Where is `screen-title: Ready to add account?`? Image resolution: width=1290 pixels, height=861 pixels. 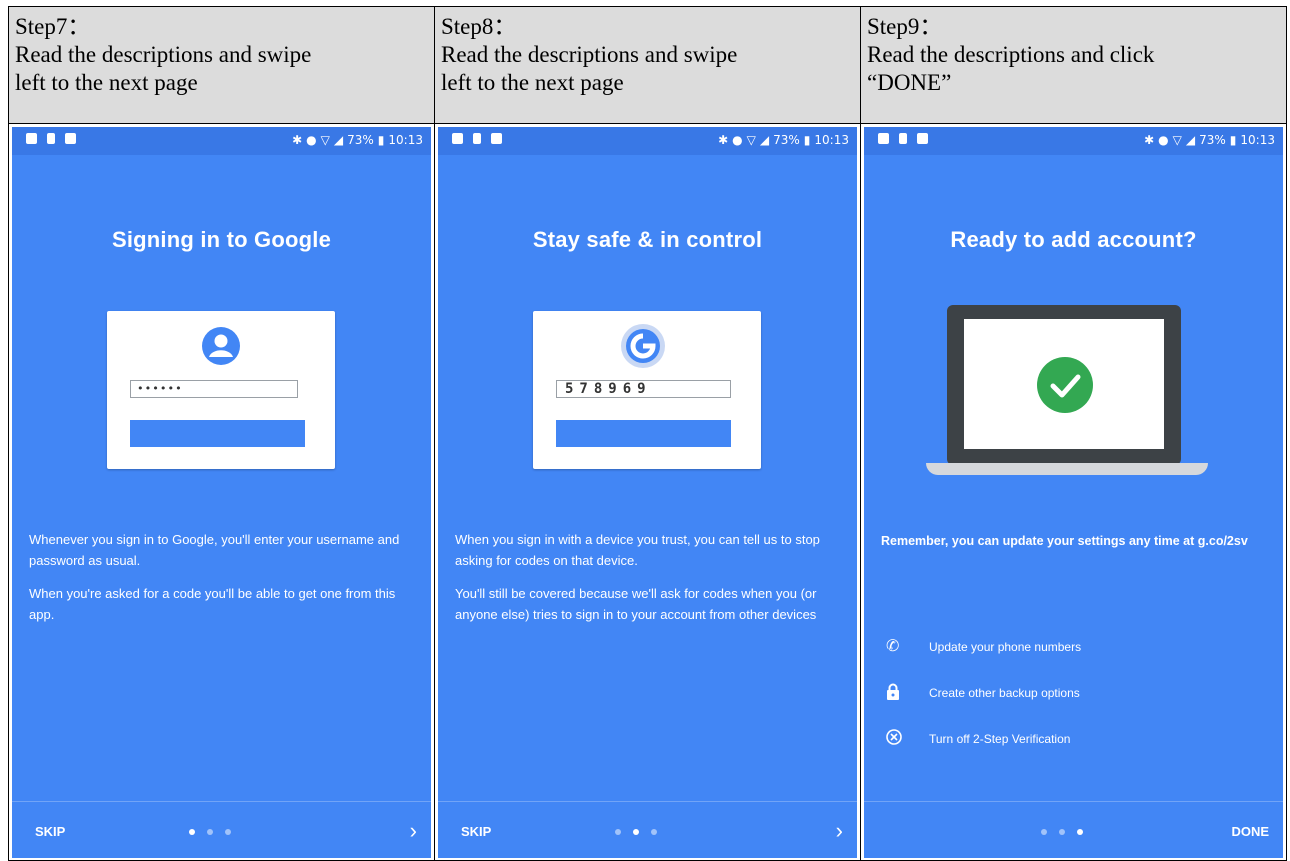 screen-title: Ready to add account? is located at coordinates (1073, 239).